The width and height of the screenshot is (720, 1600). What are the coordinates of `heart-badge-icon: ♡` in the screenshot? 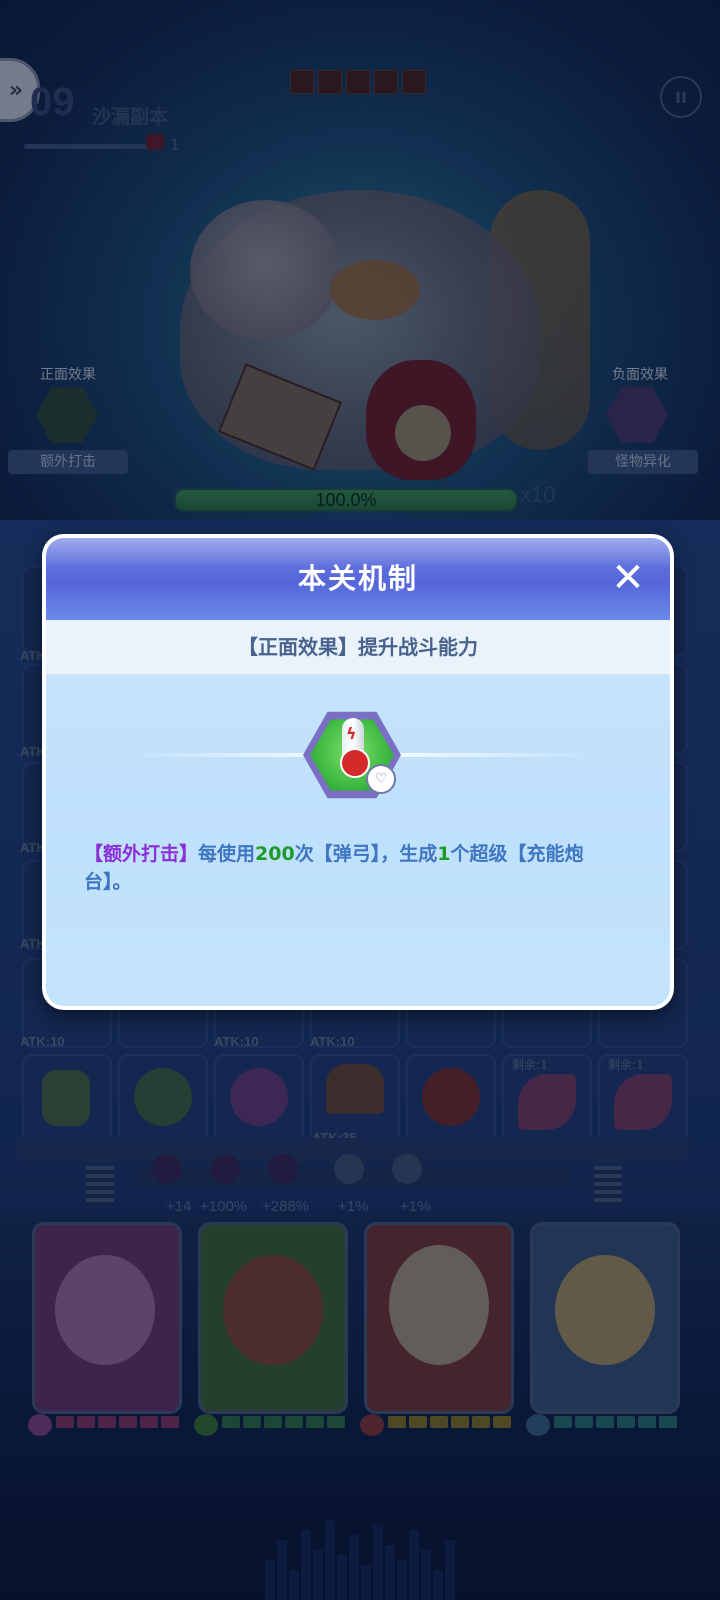 It's located at (381, 779).